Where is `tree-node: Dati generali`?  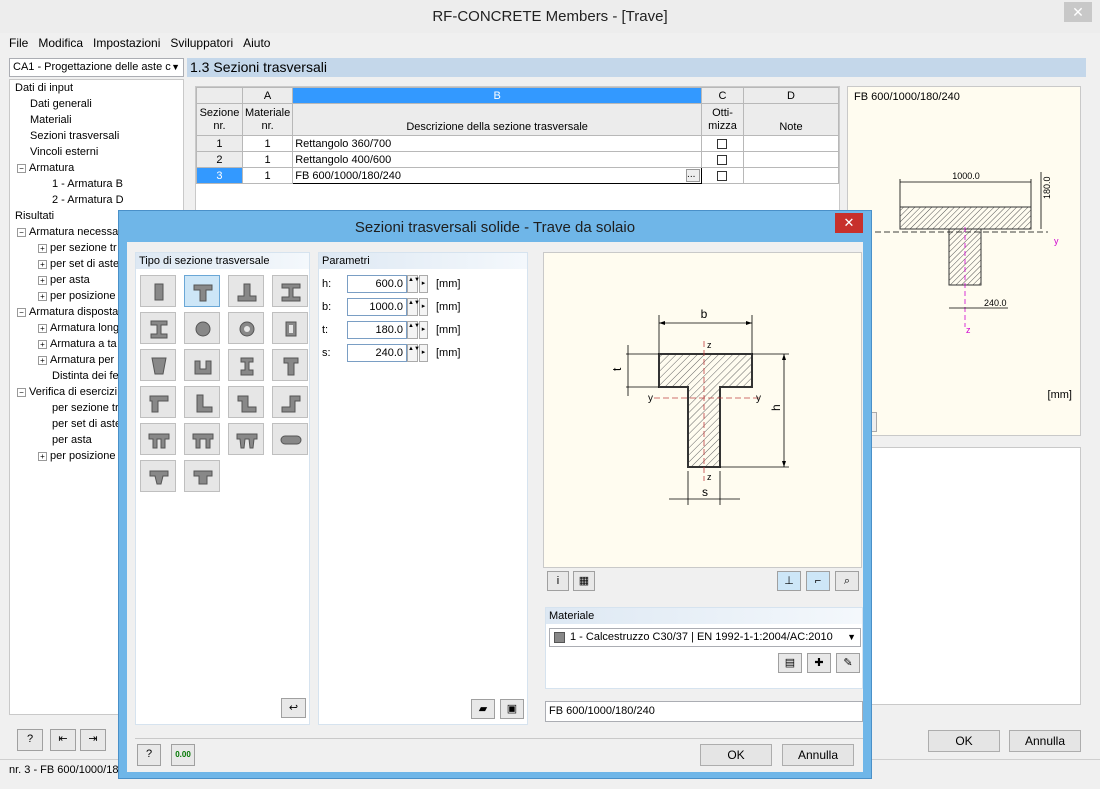
tree-node: Dati generali is located at coordinates (54, 104).